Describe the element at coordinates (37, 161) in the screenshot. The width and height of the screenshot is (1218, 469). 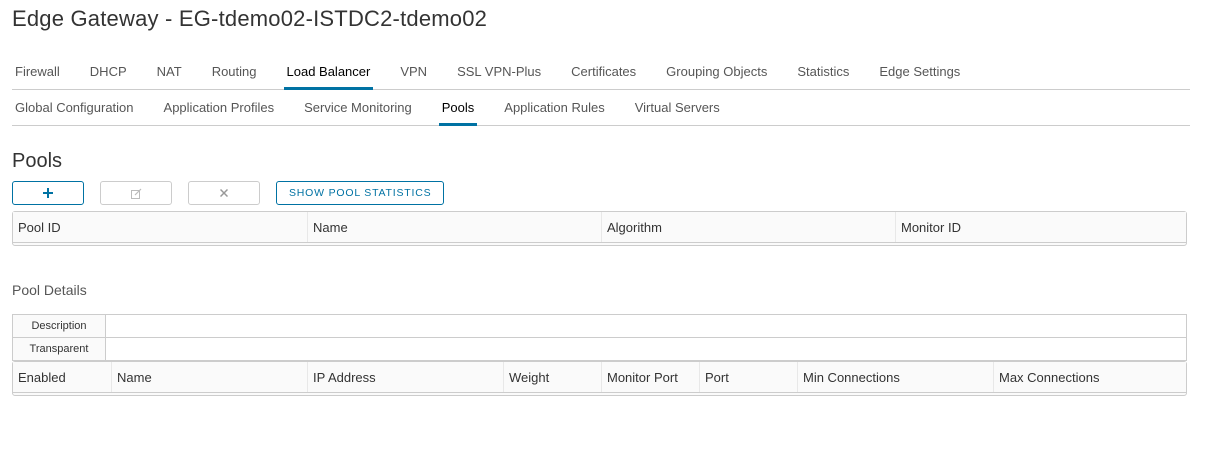
I see `pools-section-title: Pools` at that location.